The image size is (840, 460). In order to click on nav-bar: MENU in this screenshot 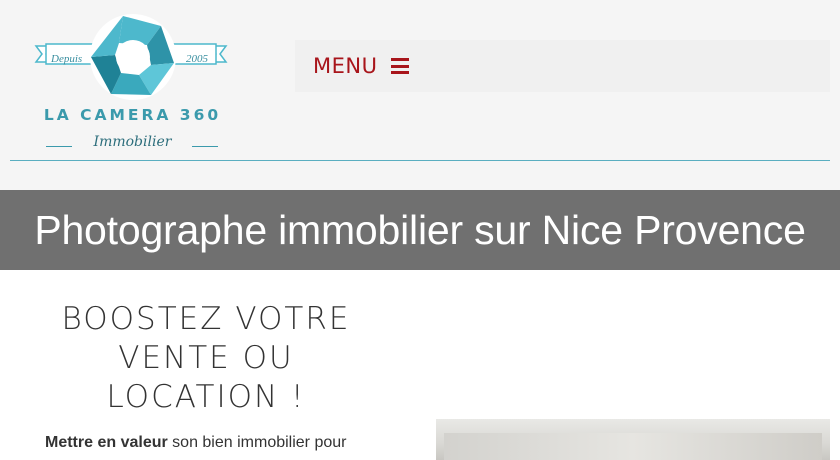, I will do `click(562, 66)`.